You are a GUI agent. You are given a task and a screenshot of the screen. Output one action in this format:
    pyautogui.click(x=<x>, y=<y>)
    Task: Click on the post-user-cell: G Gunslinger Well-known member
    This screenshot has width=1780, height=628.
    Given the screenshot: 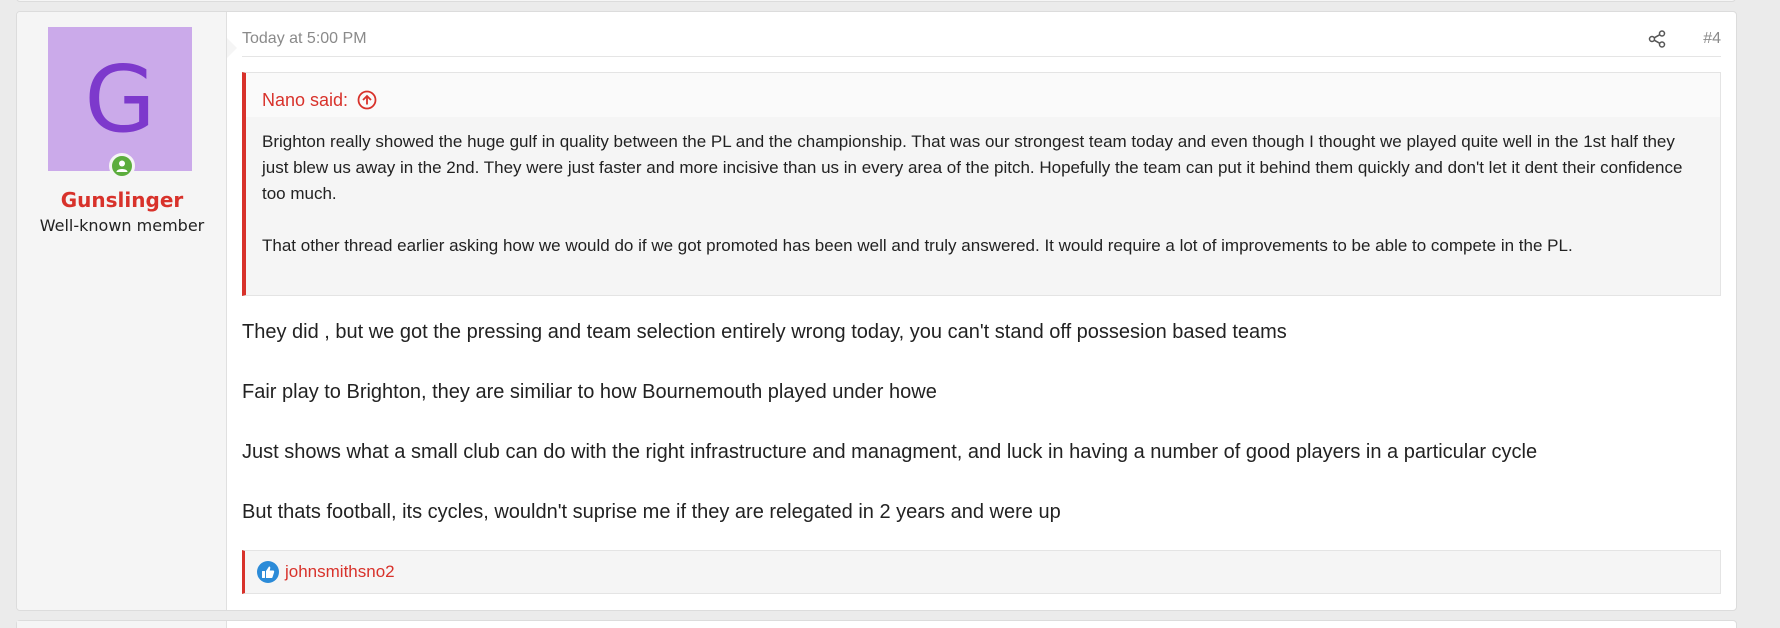 What is the action you would take?
    pyautogui.click(x=127, y=311)
    